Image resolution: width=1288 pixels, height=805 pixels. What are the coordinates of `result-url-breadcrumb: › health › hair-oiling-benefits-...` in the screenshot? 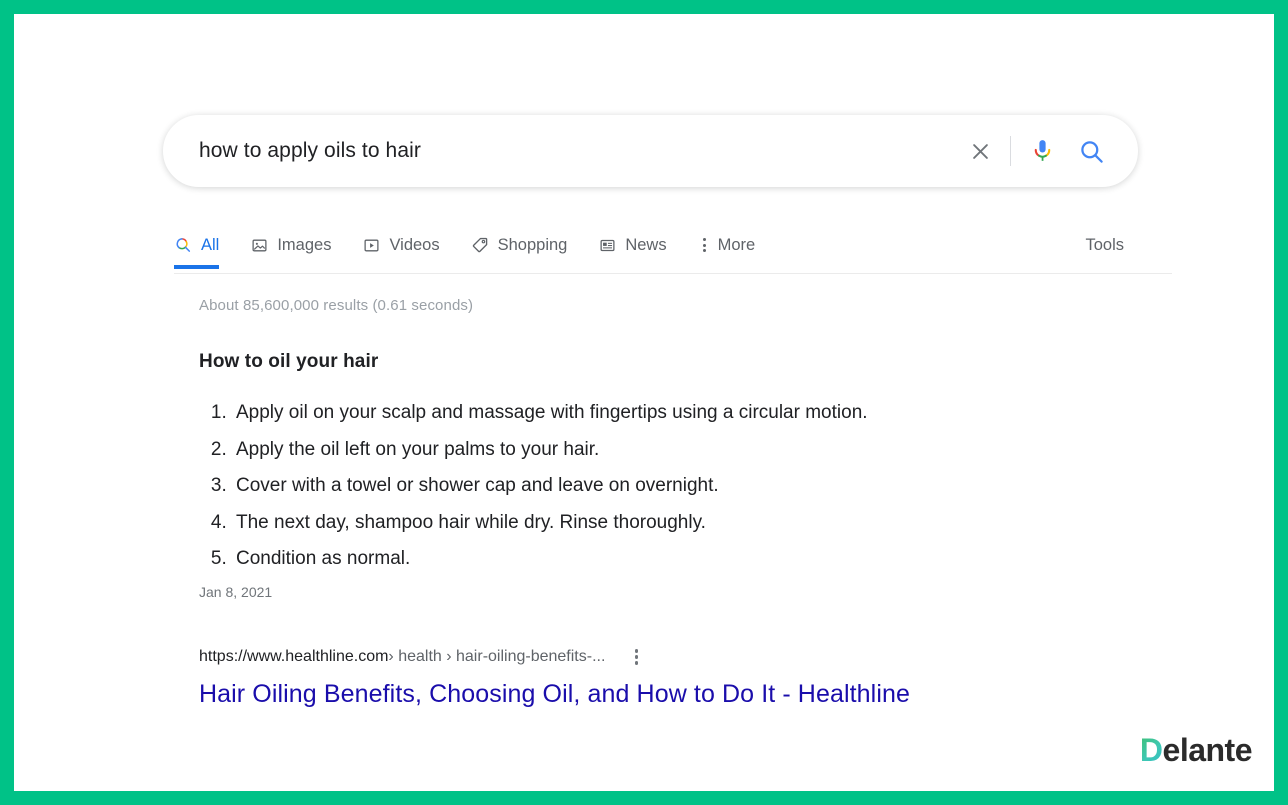 It's located at (497, 656).